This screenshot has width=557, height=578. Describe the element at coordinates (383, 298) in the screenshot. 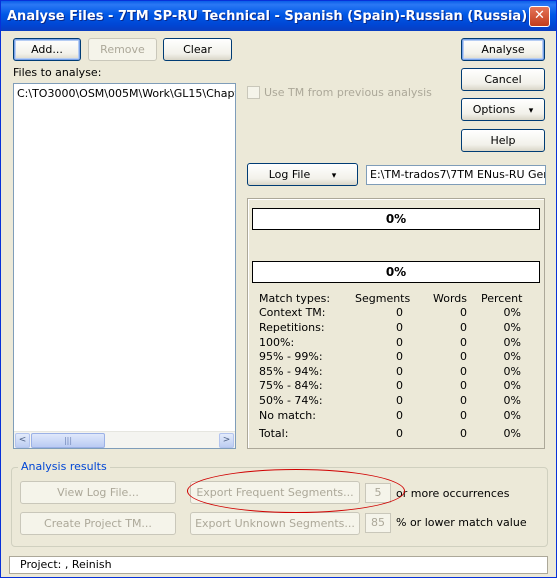

I see `segments-header: Segments` at that location.